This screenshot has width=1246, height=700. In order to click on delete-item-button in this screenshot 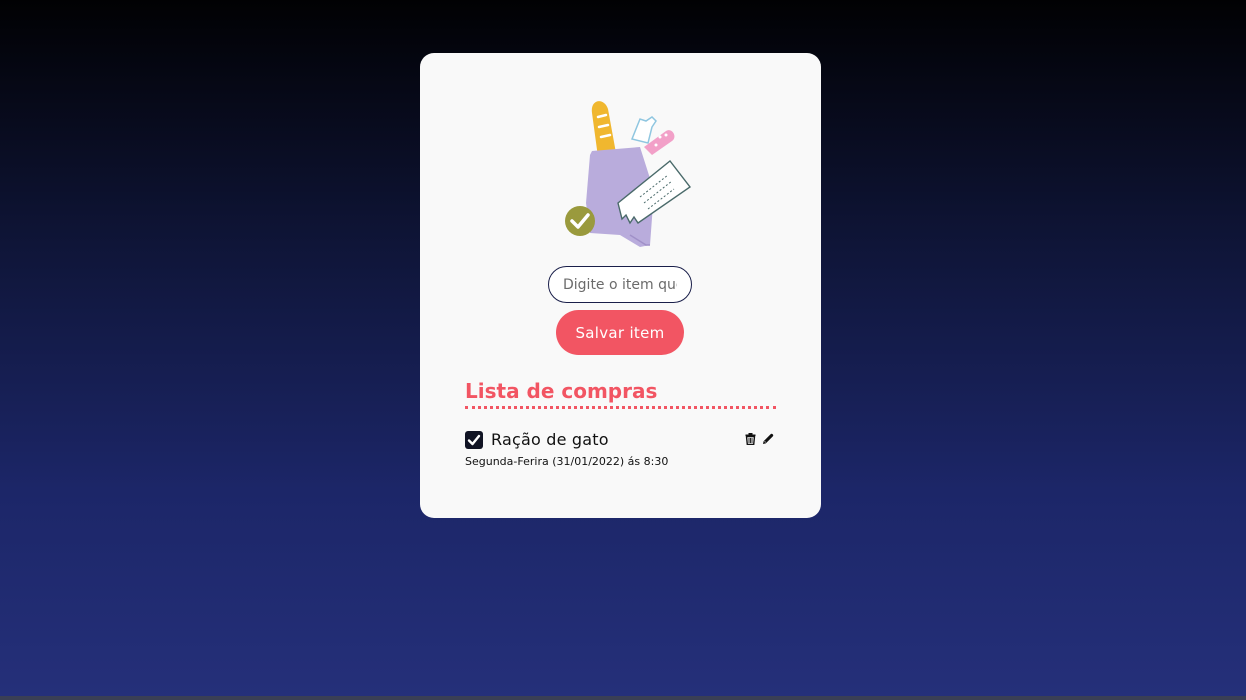, I will do `click(750, 439)`.